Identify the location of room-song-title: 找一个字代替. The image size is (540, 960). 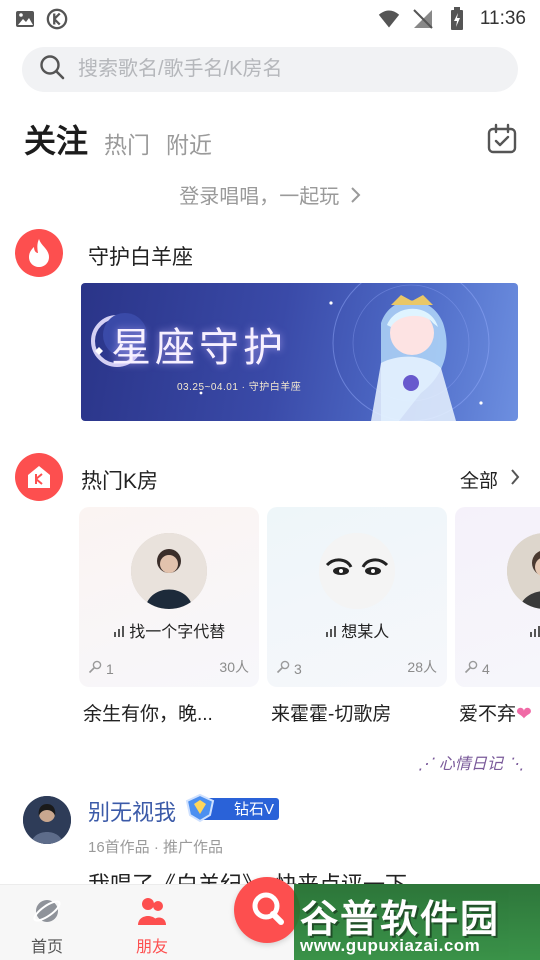
(177, 632).